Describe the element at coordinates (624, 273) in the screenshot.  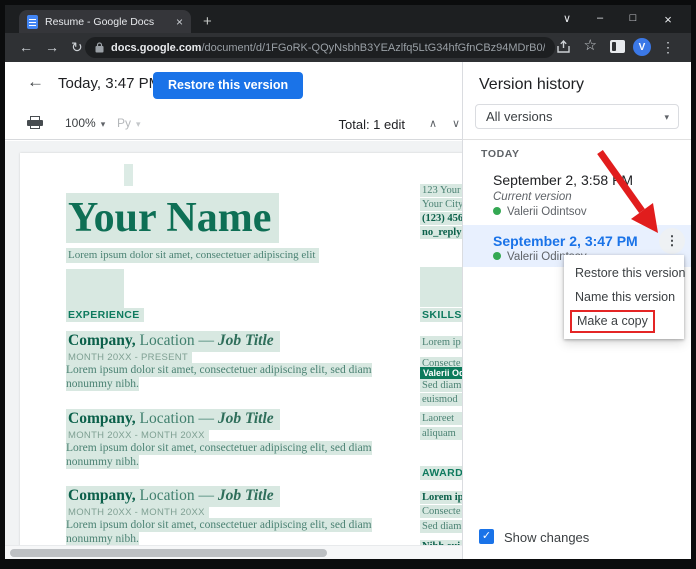
I see `menu-item-restore-this-version: Restore this version` at that location.